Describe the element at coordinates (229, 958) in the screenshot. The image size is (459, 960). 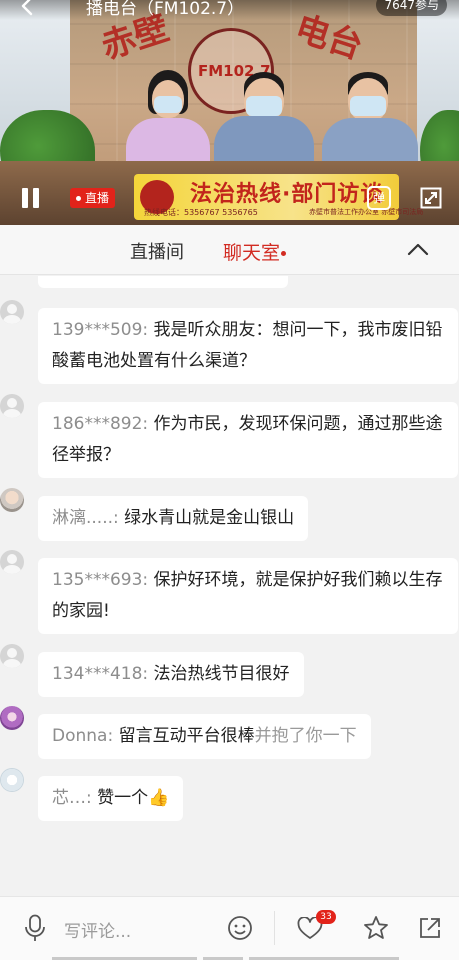
I see `bottom-scroll-indicator` at that location.